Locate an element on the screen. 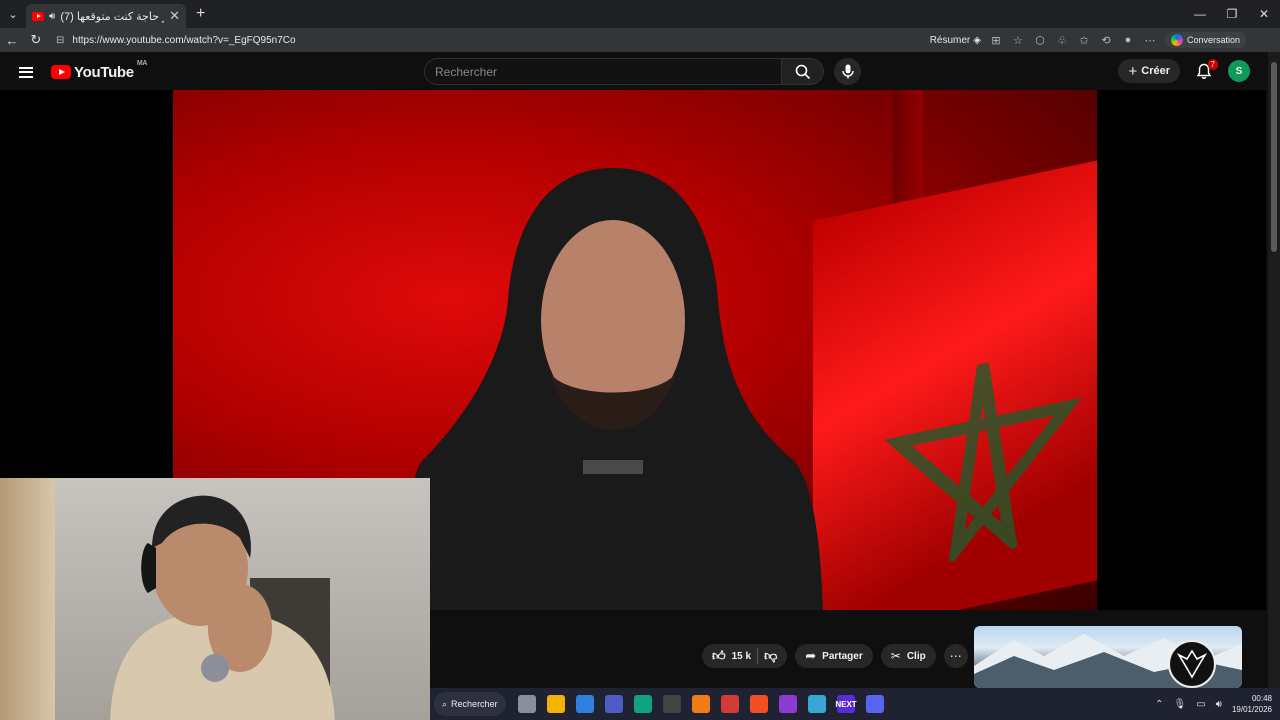 The height and width of the screenshot is (720, 1280). close-window-button: ✕ is located at coordinates (1264, 14).